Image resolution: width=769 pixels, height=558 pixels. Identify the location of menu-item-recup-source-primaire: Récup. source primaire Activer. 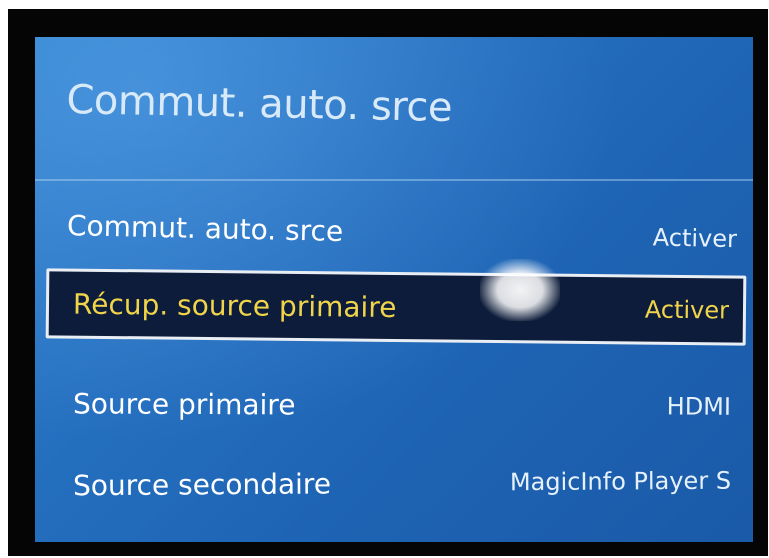
(396, 307).